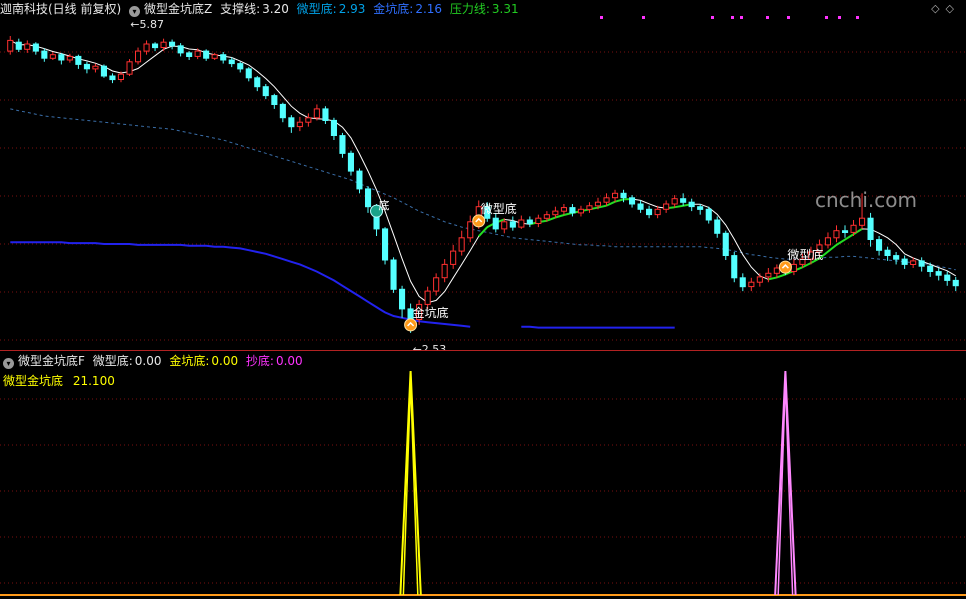 The height and width of the screenshot is (599, 966). I want to click on indicator-menu-icon: ▾, so click(135, 11).